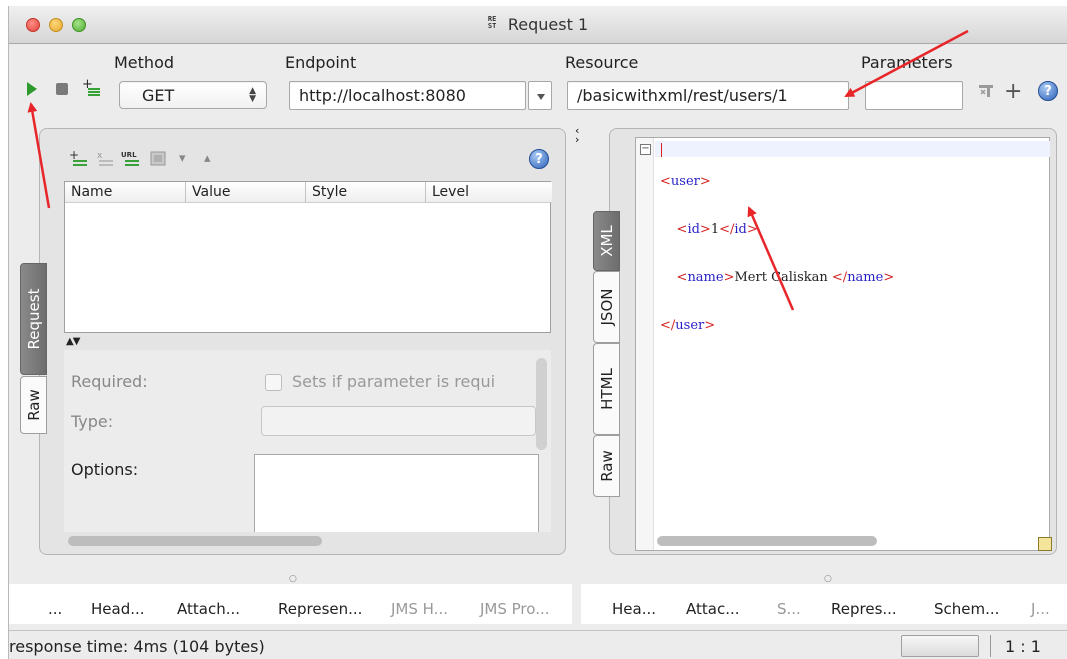  Describe the element at coordinates (394, 381) in the screenshot. I see `sets-if-label: Sets if parameter is requi` at that location.